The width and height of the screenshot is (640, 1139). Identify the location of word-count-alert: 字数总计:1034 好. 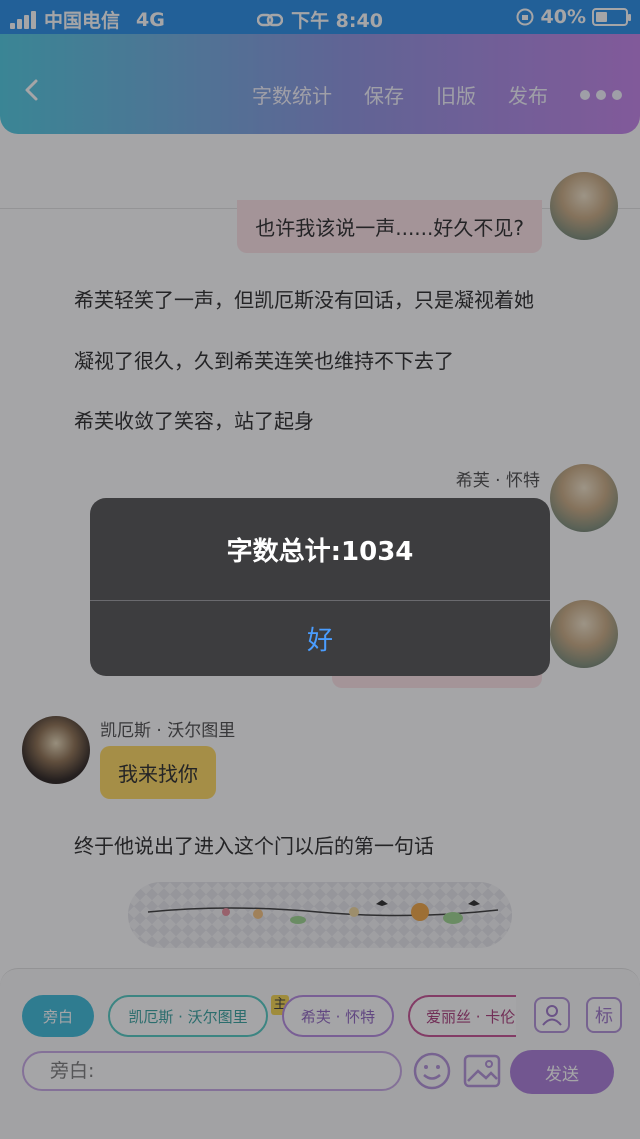
(320, 587).